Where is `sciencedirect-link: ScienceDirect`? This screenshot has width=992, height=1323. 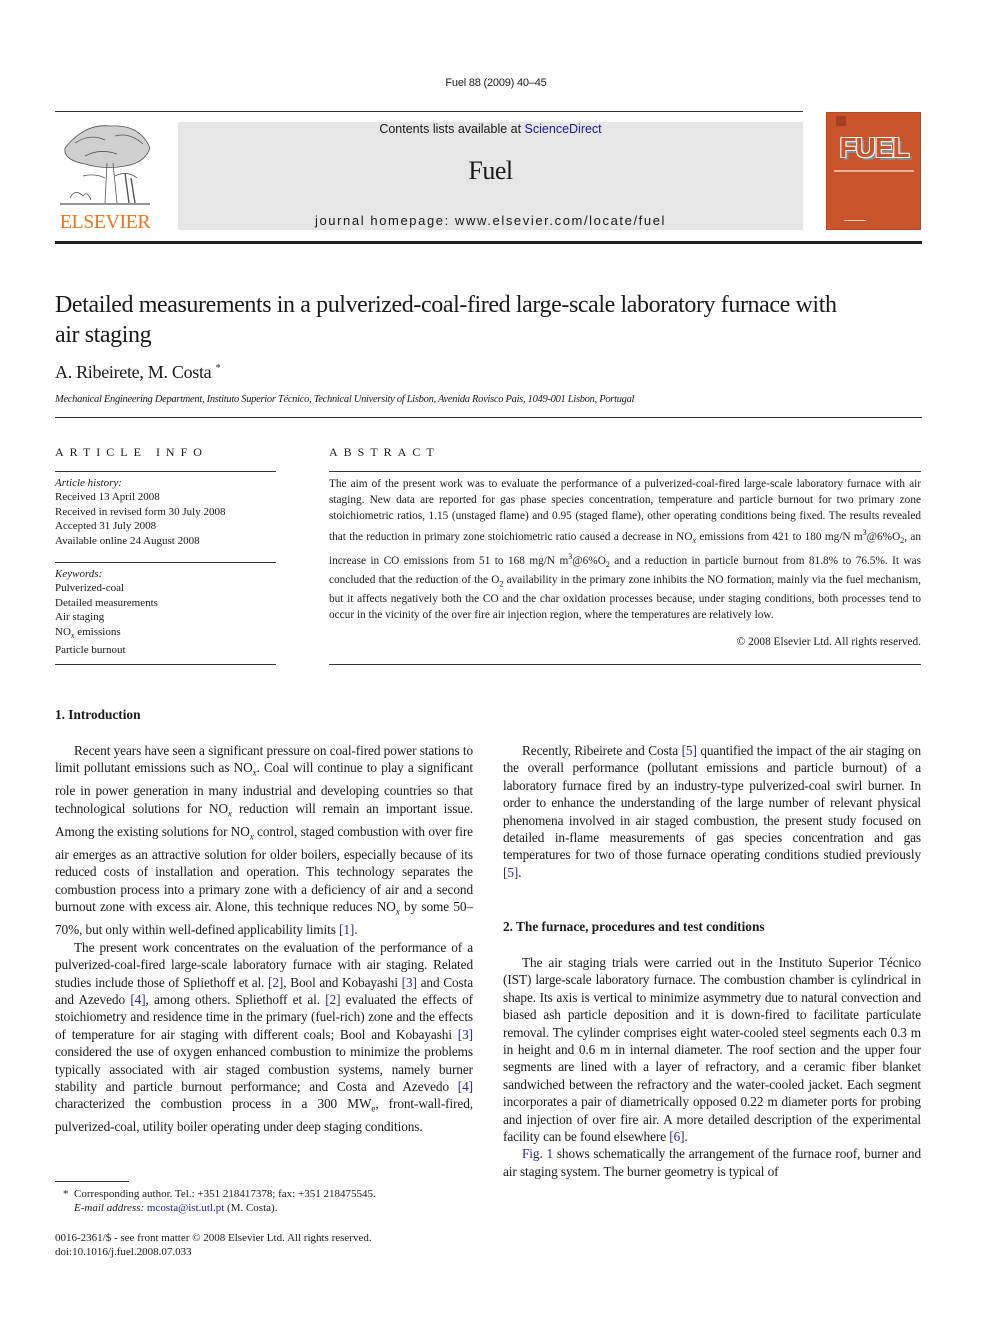 sciencedirect-link: ScienceDirect is located at coordinates (563, 129).